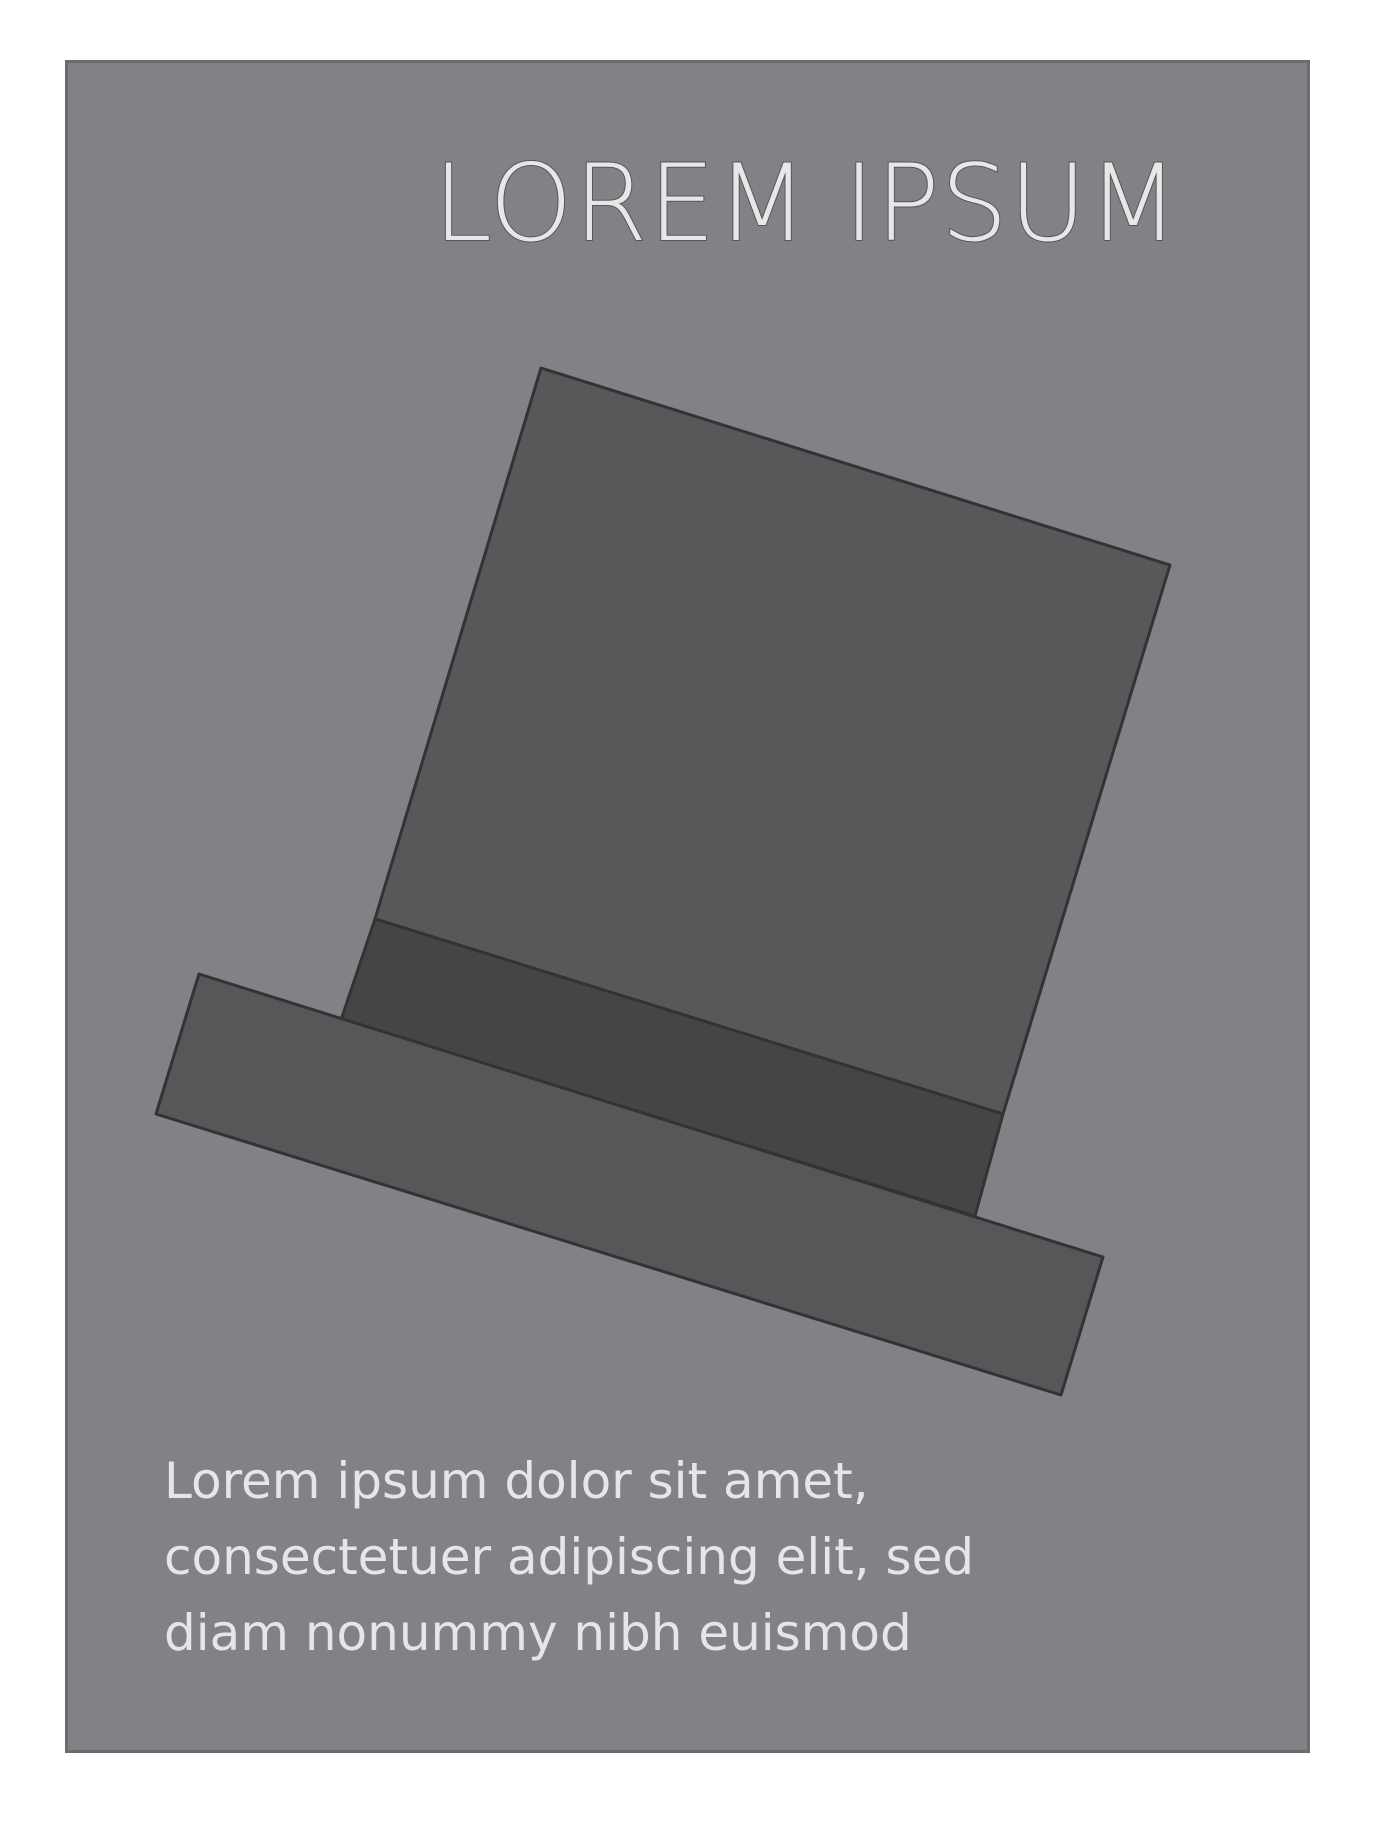 The width and height of the screenshot is (1379, 1828). Describe the element at coordinates (569, 1557) in the screenshot. I see `body-text-line: consectetuer adipiscing elit, sed` at that location.